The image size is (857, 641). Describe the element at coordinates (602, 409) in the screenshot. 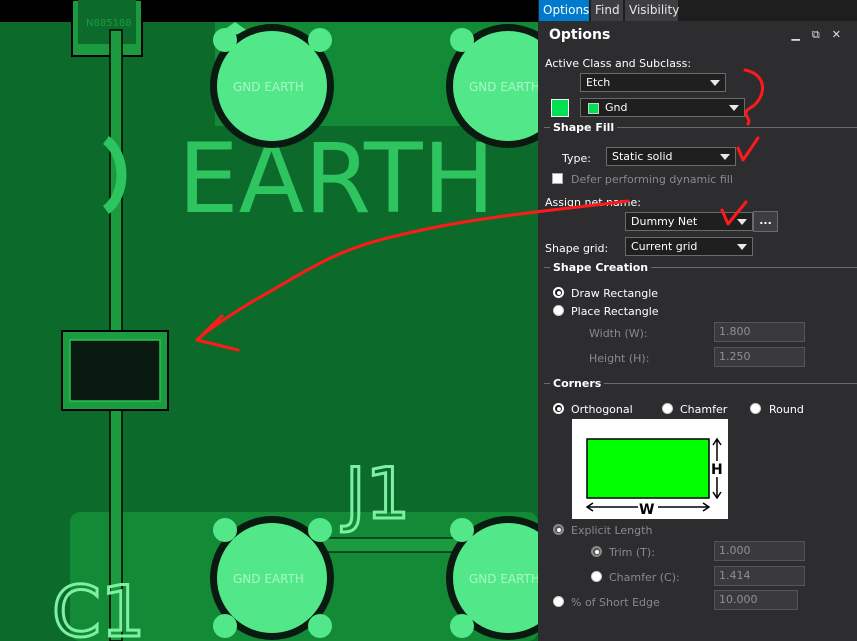

I see `orthogonal-label: Orthogonal` at that location.